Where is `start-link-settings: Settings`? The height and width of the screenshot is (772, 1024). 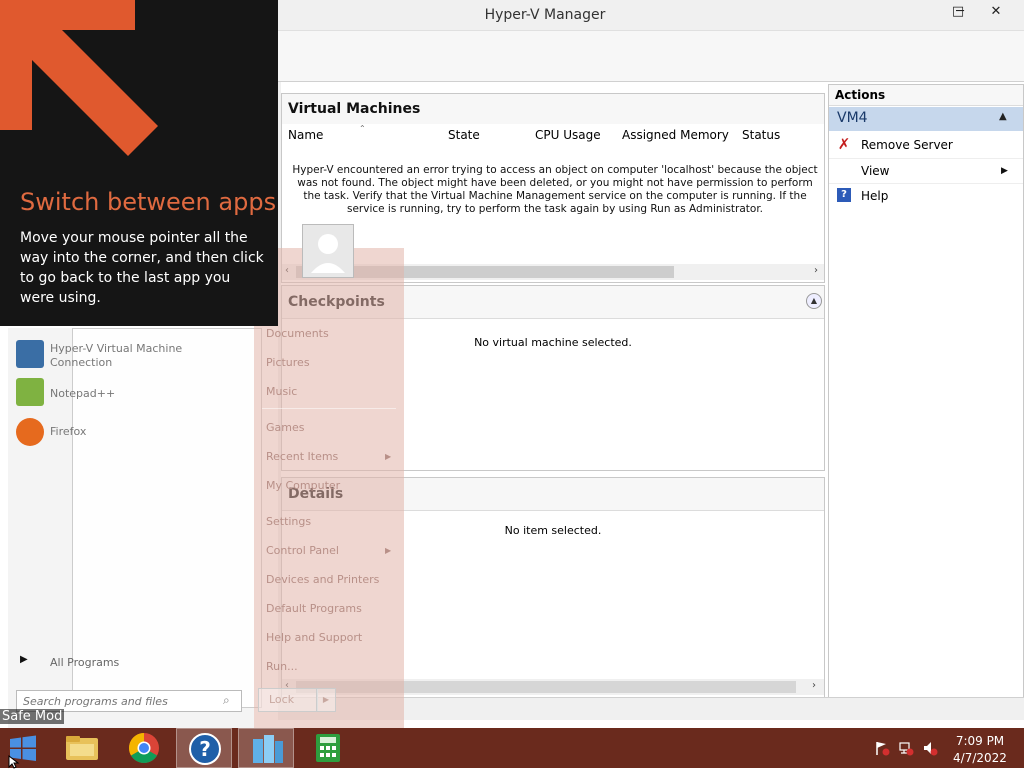 start-link-settings: Settings is located at coordinates (288, 521).